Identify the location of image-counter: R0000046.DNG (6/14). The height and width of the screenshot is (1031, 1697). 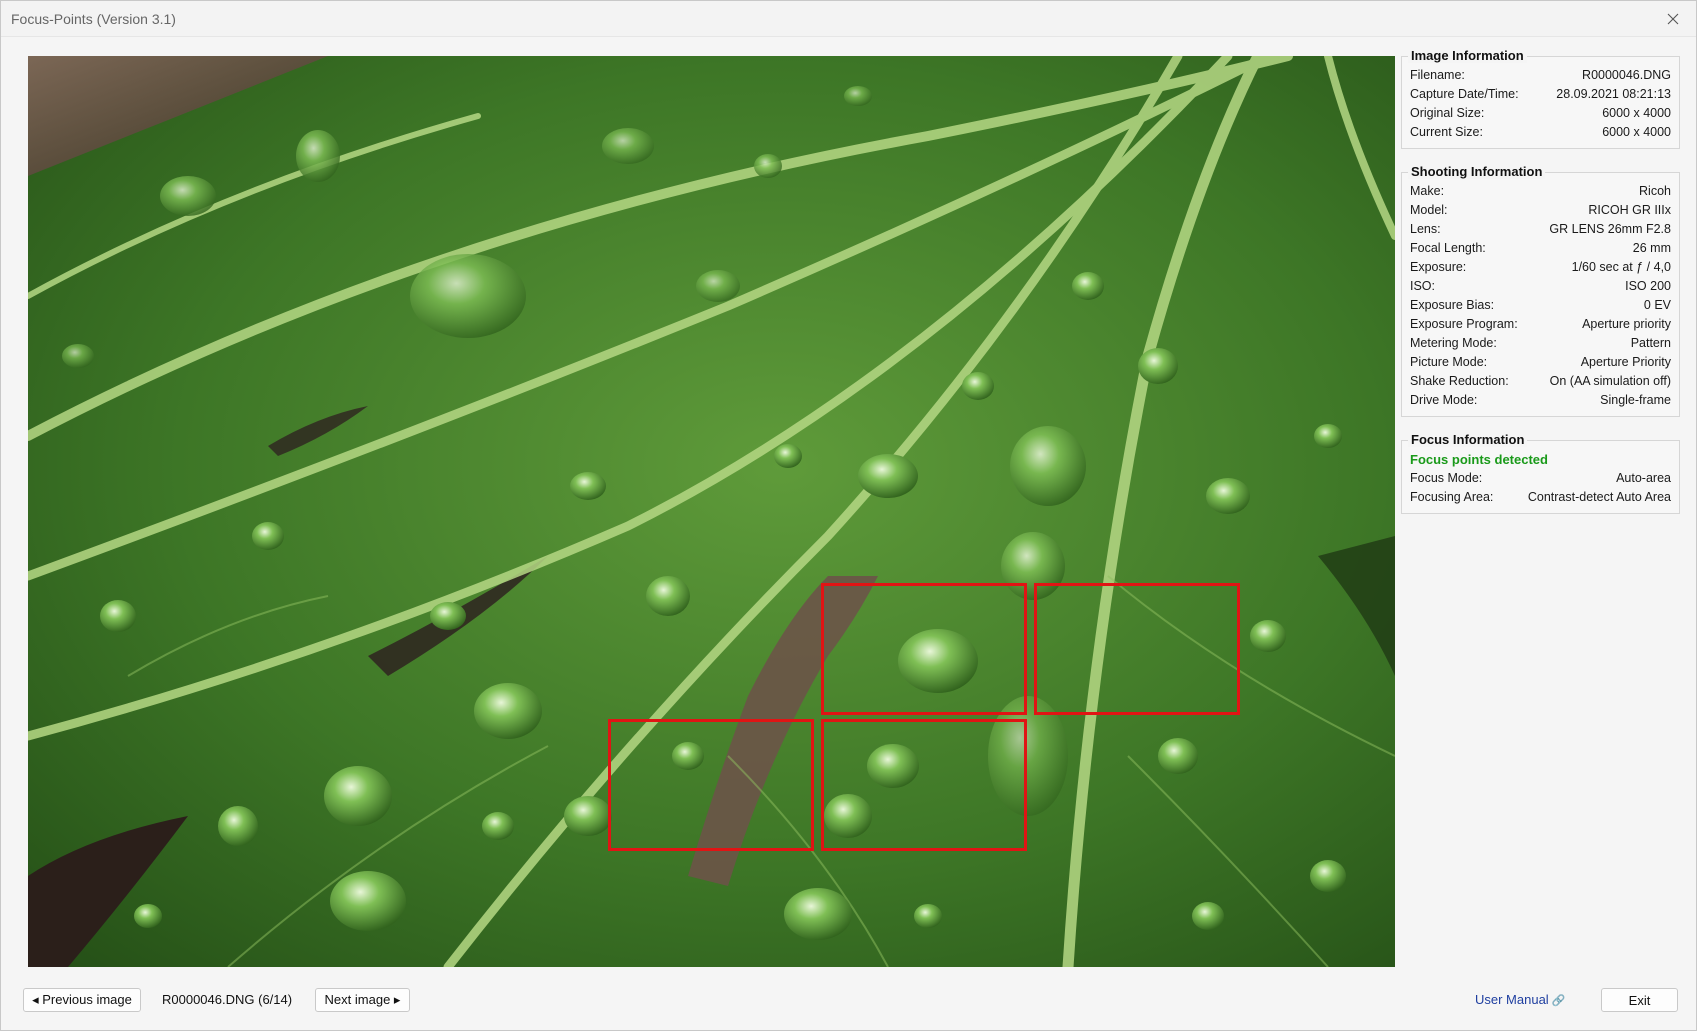
(227, 999).